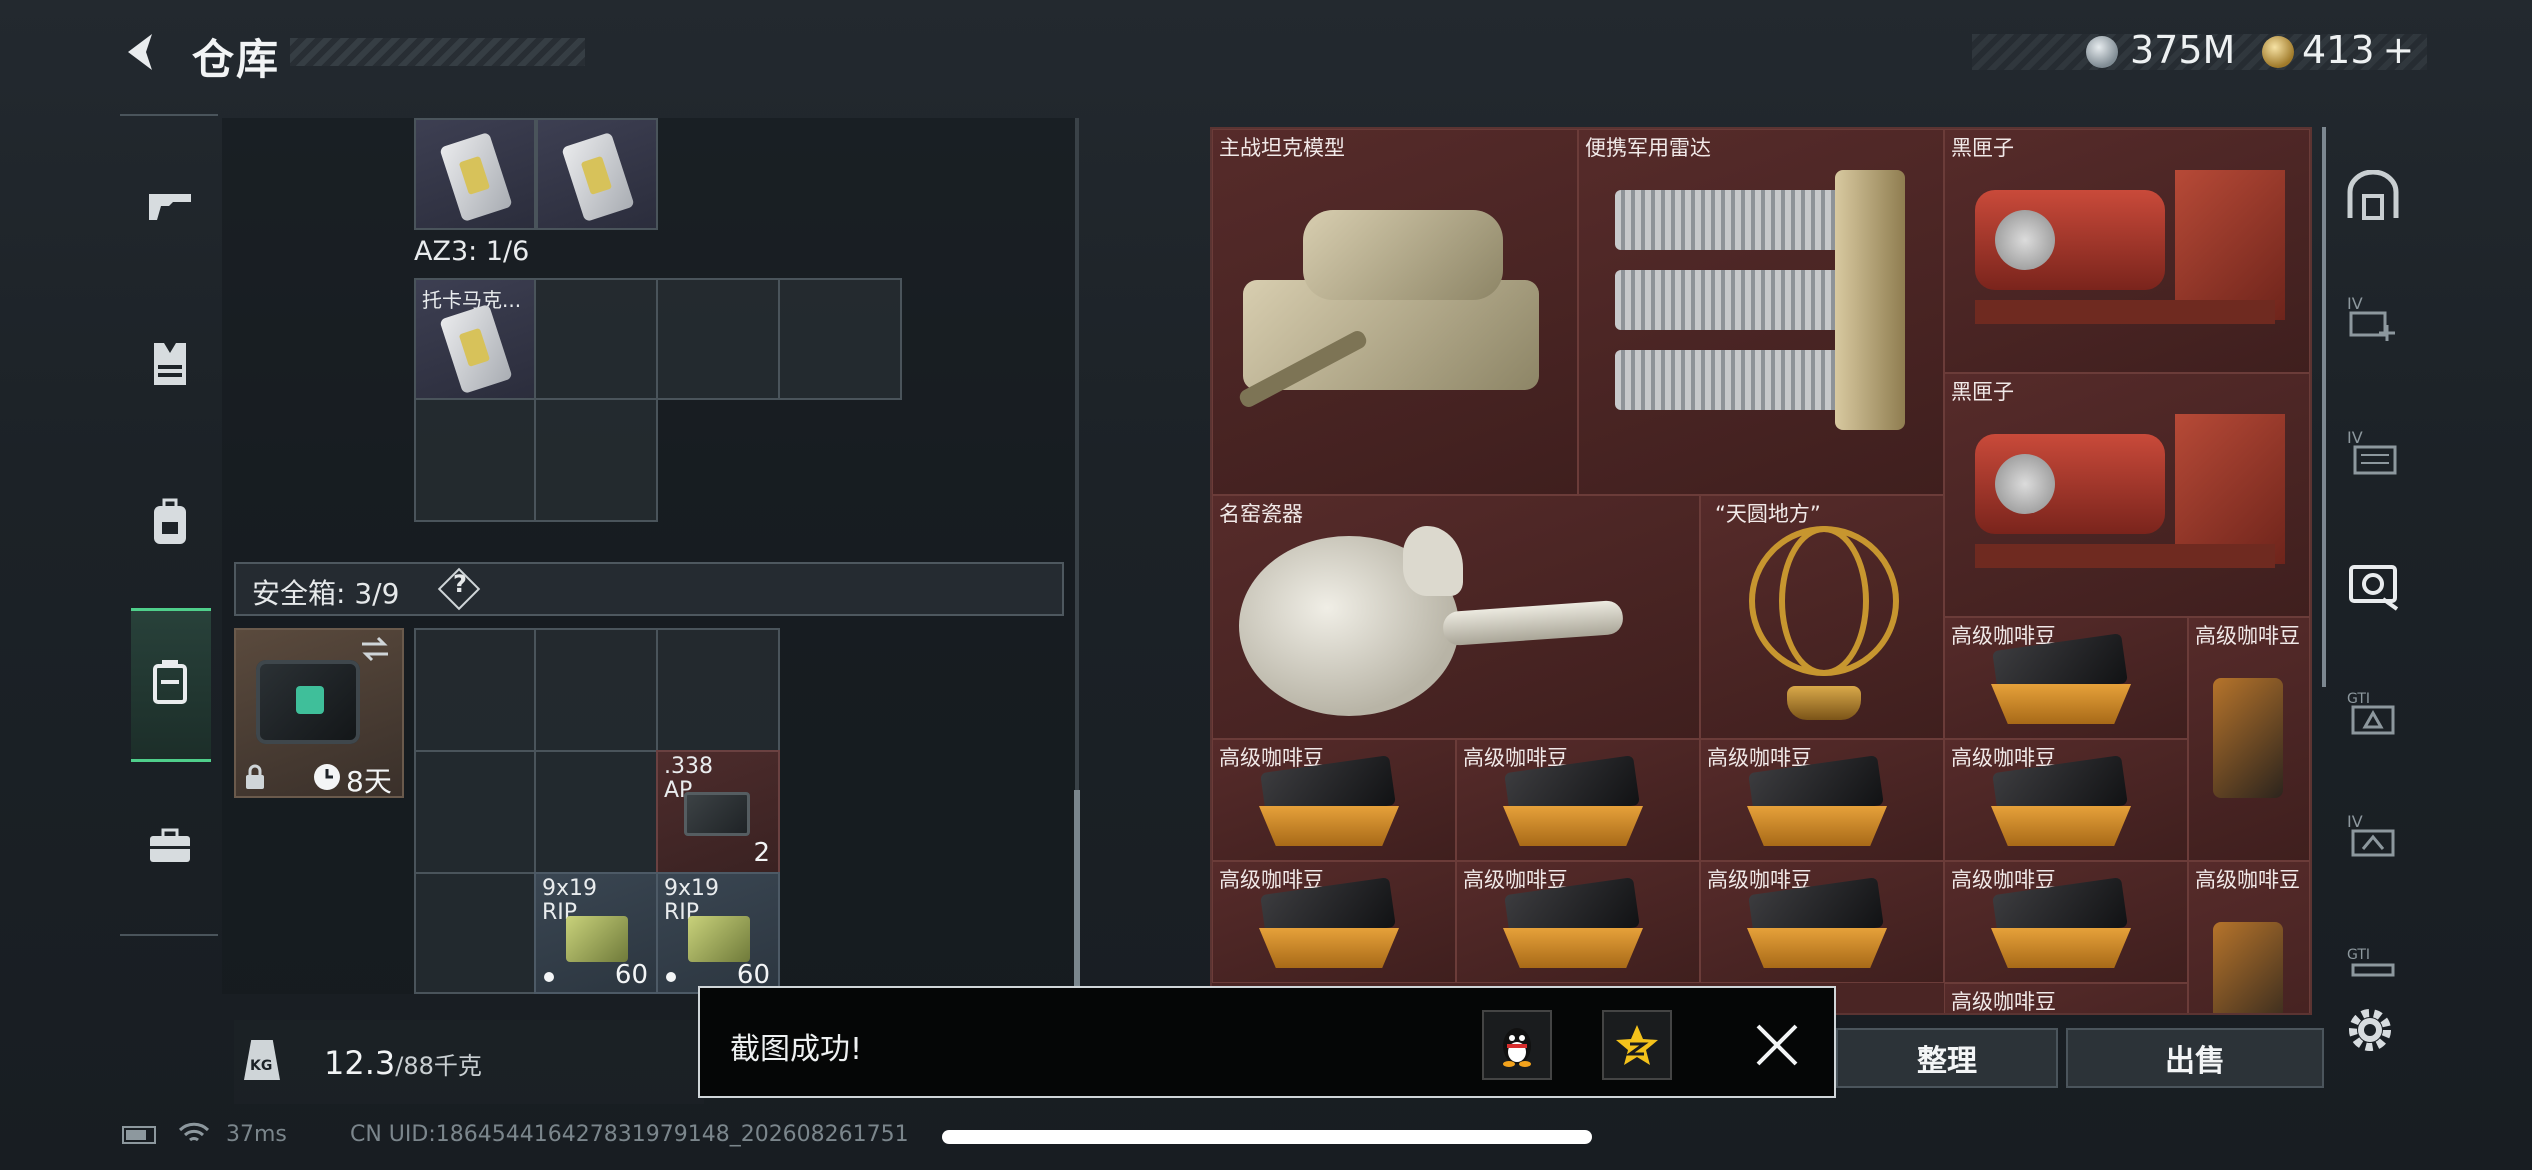 The height and width of the screenshot is (1170, 2532). What do you see at coordinates (2025, 484) in the screenshot?
I see `blackbox-logo-image` at bounding box center [2025, 484].